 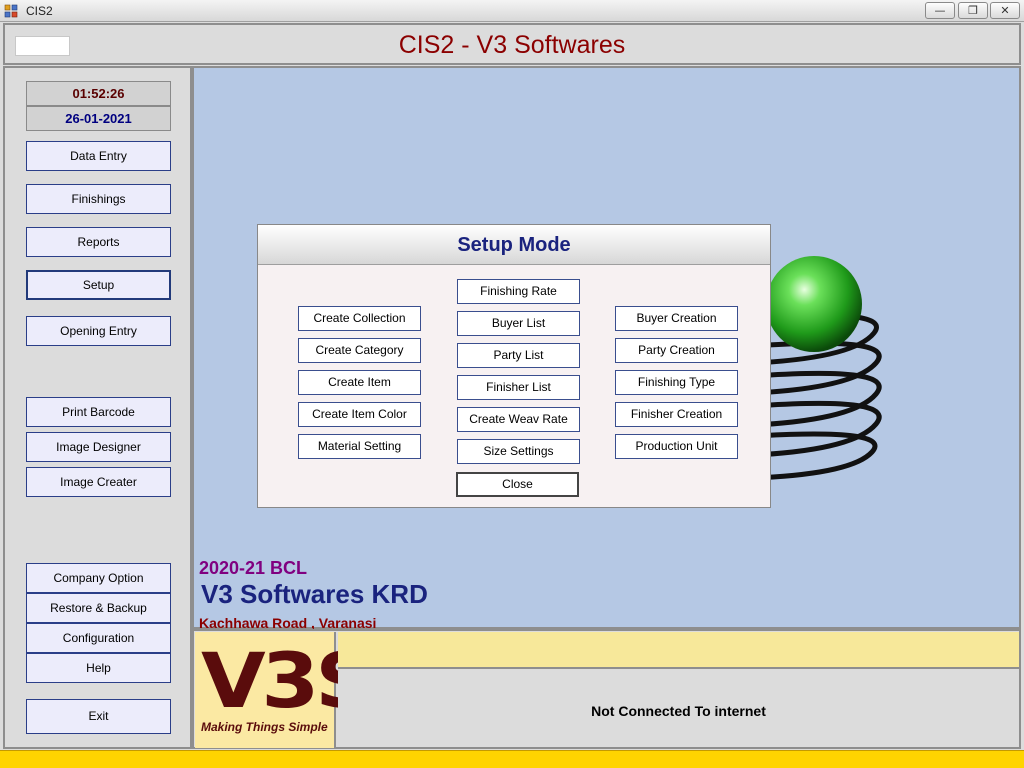 What do you see at coordinates (253, 568) in the screenshot?
I see `financial-year-label: 2020-21 BCL` at bounding box center [253, 568].